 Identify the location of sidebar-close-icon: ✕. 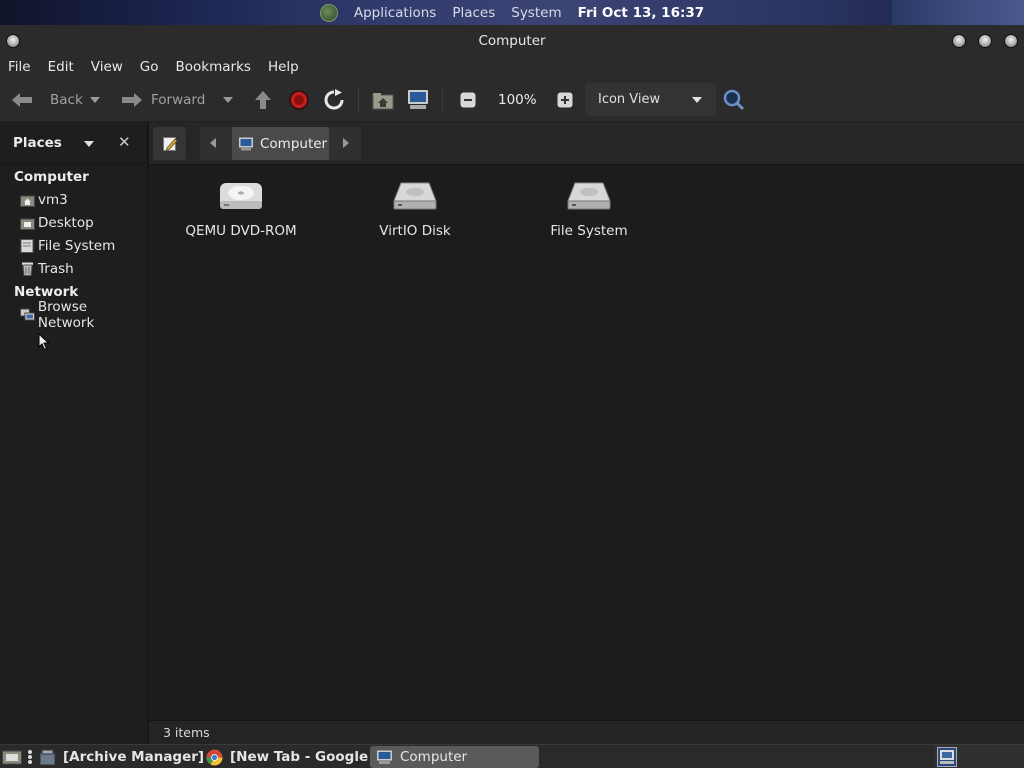
(124, 142).